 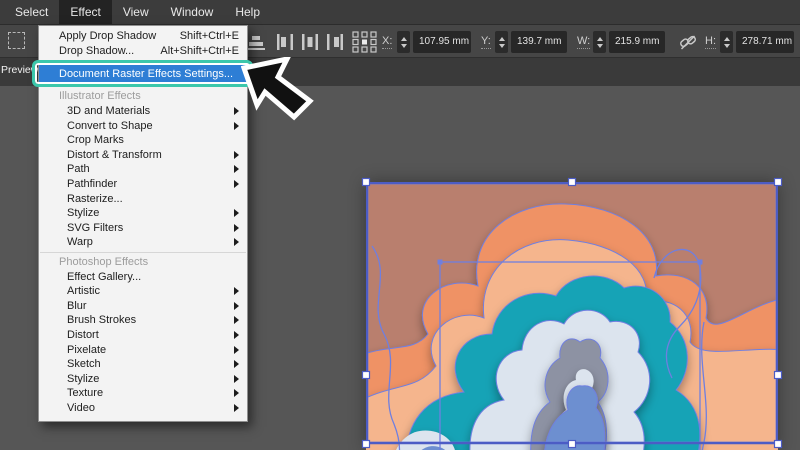 What do you see at coordinates (143, 335) in the screenshot?
I see `menu-item-distort: Distort` at bounding box center [143, 335].